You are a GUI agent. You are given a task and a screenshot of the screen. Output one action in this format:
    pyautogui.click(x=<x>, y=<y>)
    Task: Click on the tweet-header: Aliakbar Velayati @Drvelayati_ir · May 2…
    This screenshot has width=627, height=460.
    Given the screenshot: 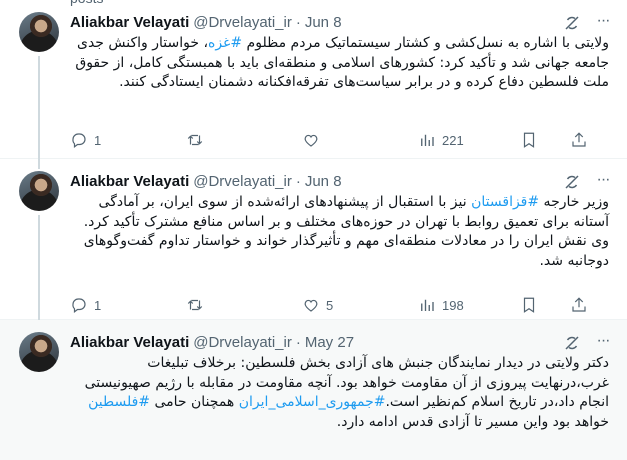 What is the action you would take?
    pyautogui.click(x=212, y=342)
    